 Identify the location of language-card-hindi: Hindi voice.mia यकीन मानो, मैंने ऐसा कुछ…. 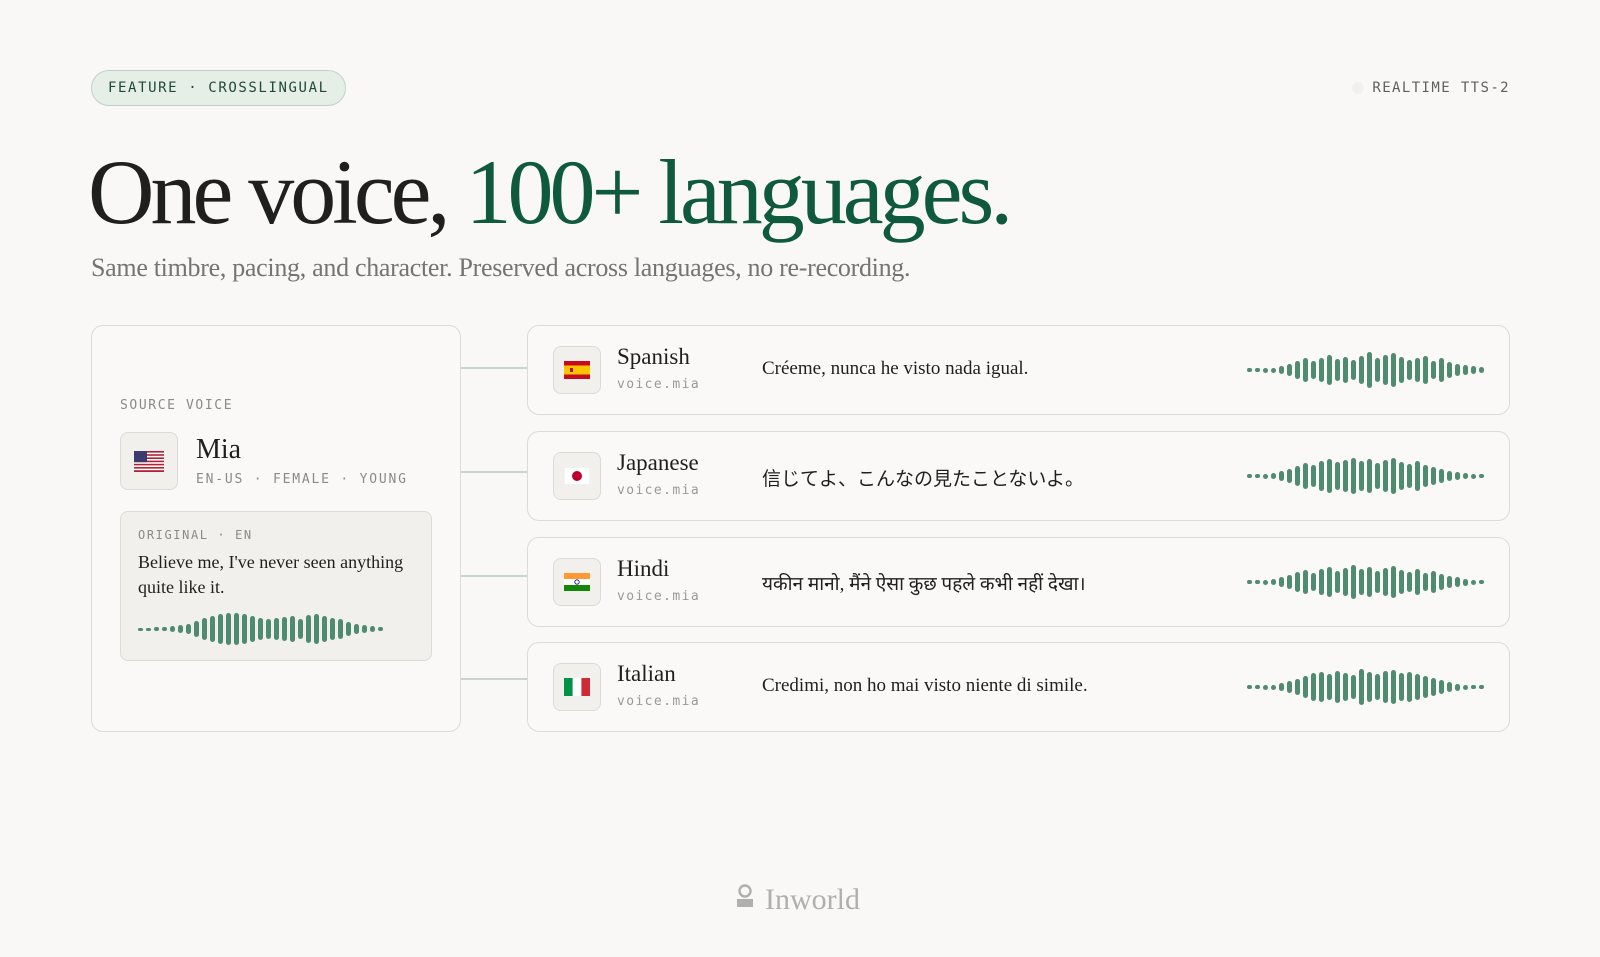
(1018, 582).